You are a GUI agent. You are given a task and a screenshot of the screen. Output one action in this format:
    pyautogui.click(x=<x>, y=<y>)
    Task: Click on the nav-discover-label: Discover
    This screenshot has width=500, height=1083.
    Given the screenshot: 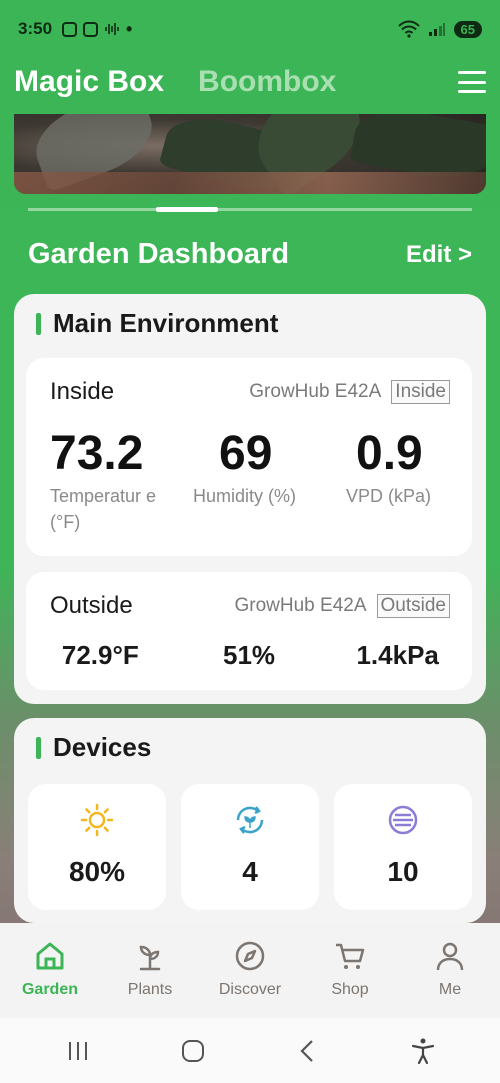 What is the action you would take?
    pyautogui.click(x=250, y=989)
    